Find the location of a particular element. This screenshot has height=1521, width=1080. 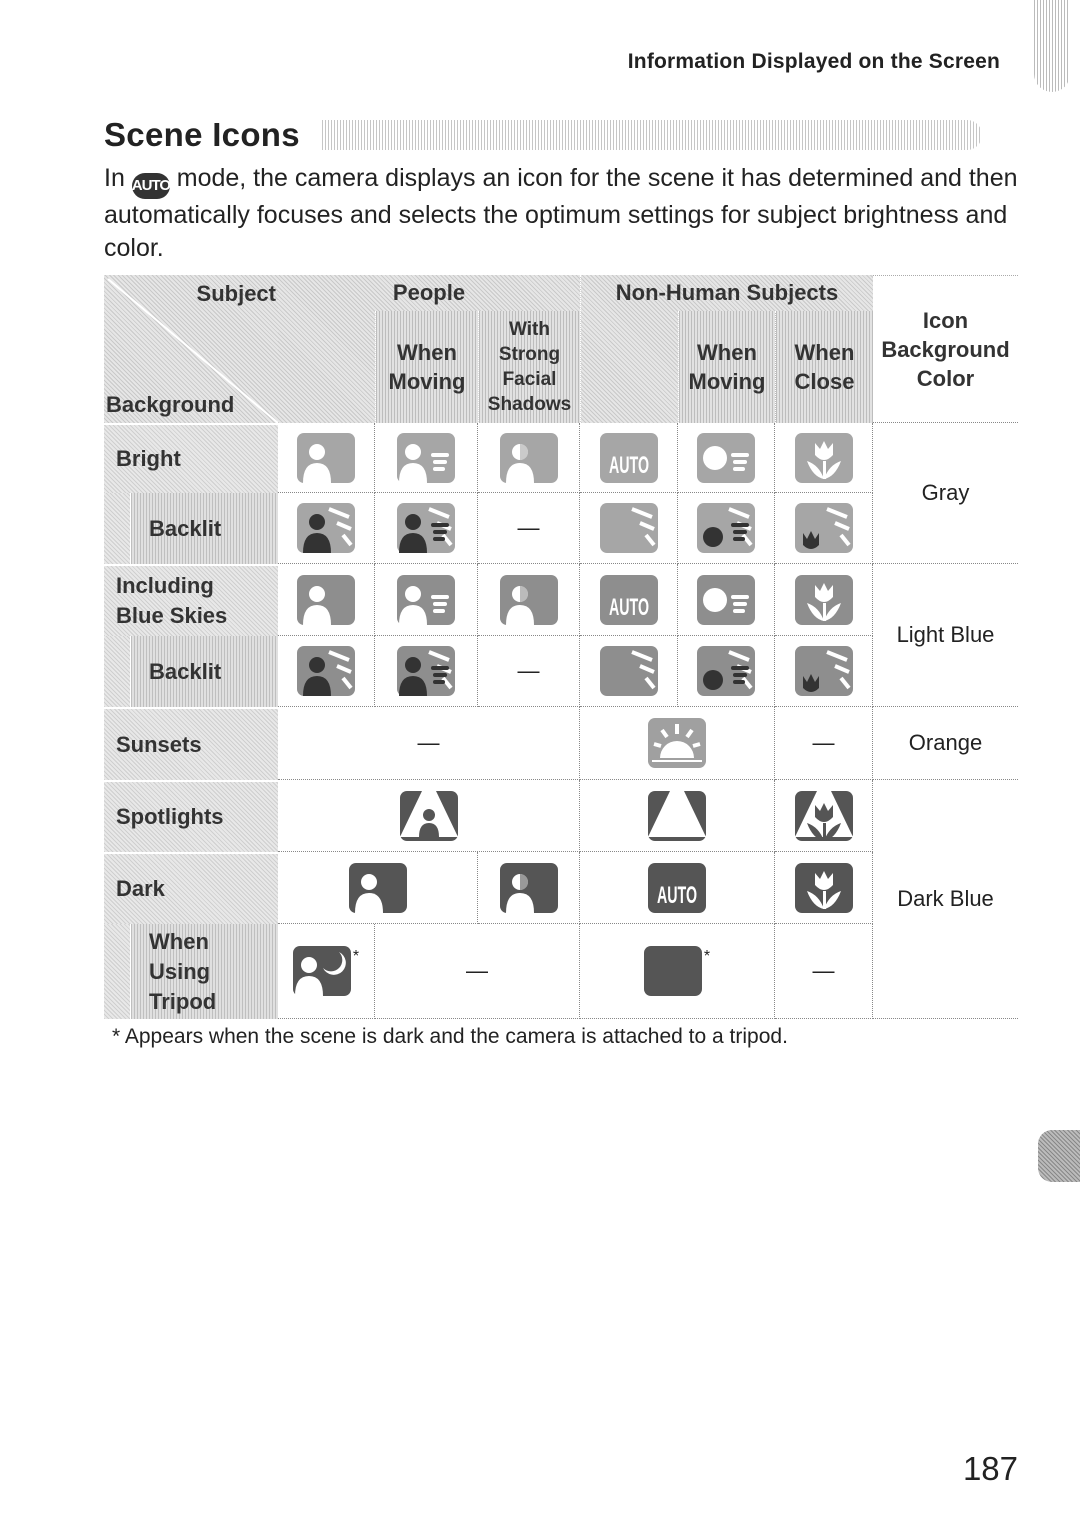

cell-blue-backlit-moving is located at coordinates (726, 671).